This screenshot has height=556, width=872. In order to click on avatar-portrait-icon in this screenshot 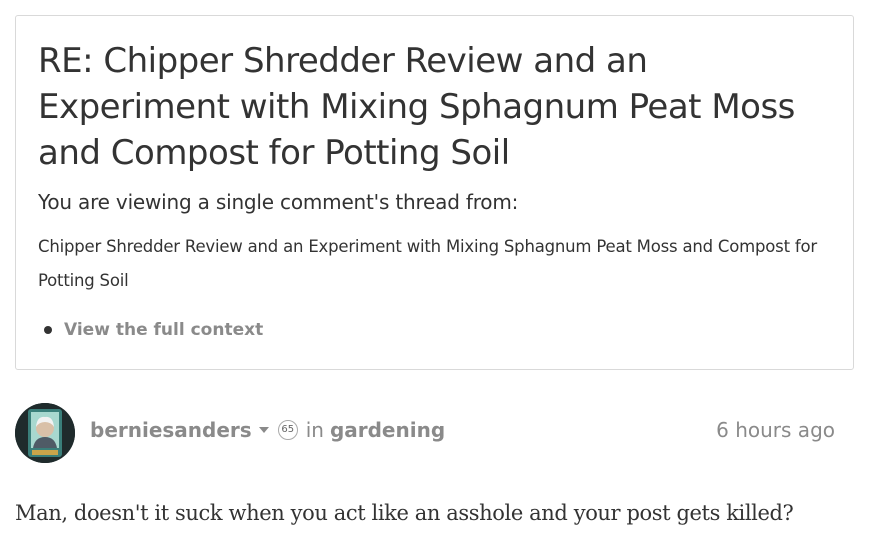, I will do `click(45, 433)`.